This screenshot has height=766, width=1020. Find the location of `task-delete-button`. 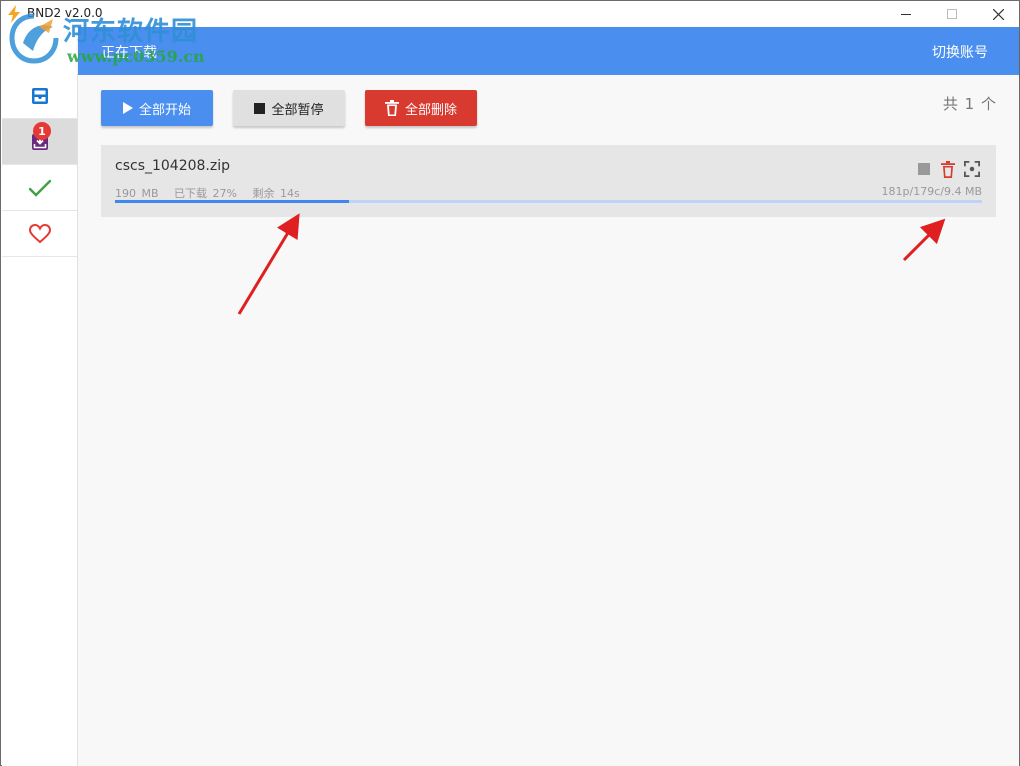

task-delete-button is located at coordinates (948, 169).